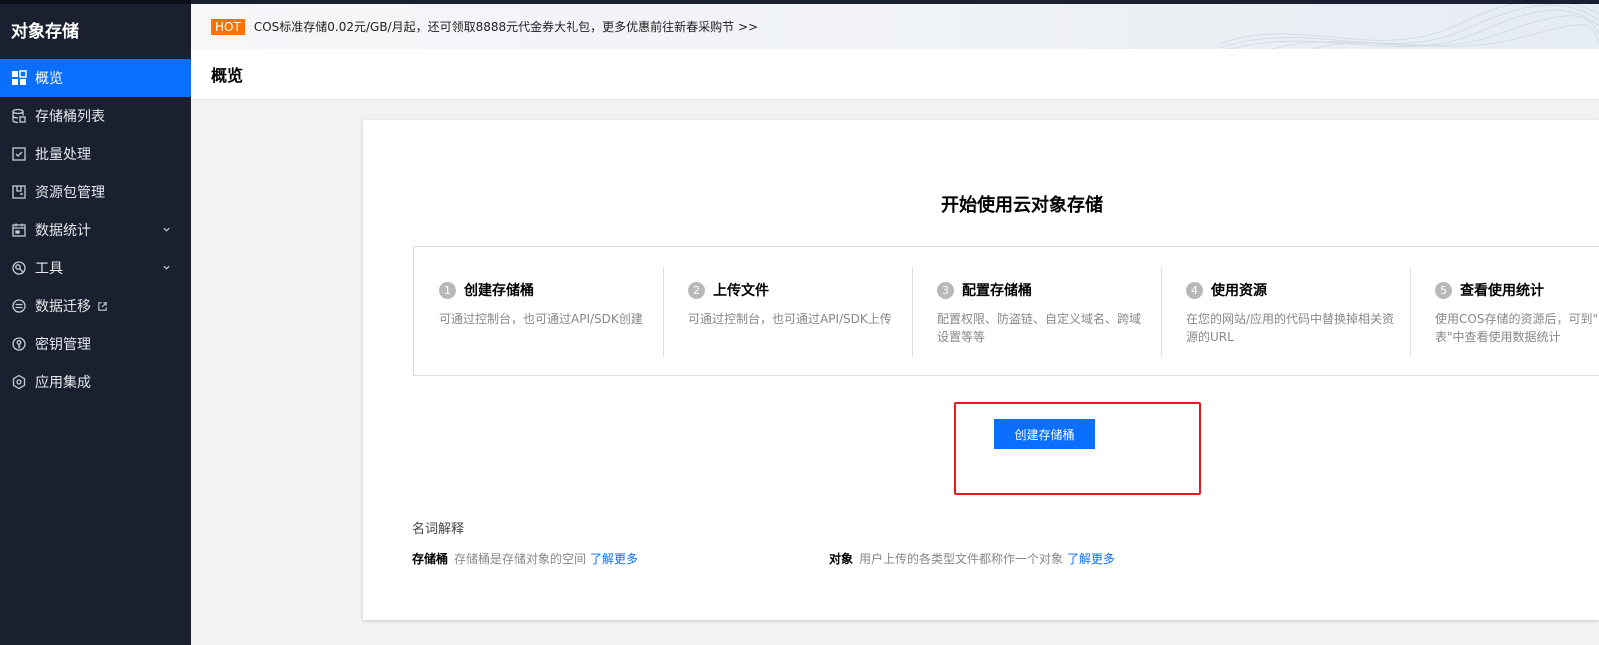 The image size is (1599, 645). I want to click on step-title: 查看使用统计, so click(1502, 291).